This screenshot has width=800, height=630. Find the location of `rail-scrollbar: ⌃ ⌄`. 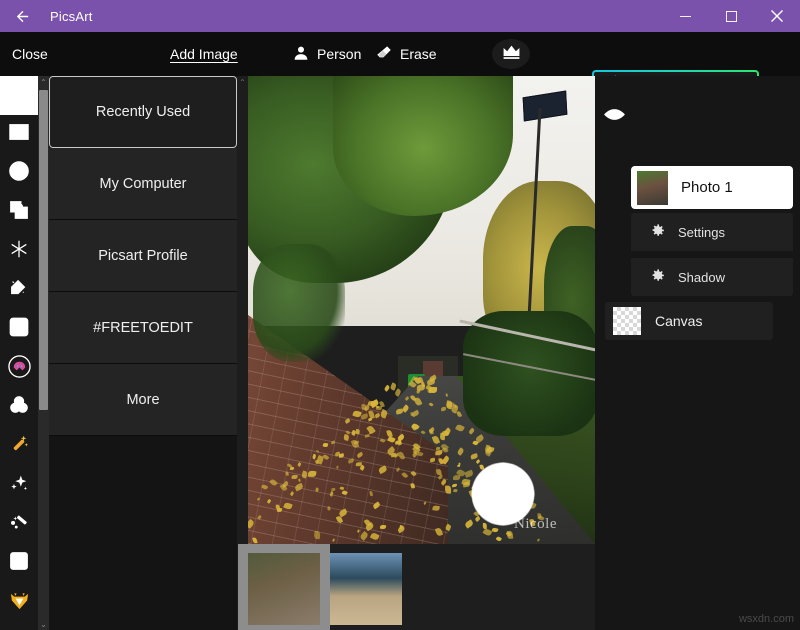

rail-scrollbar: ⌃ ⌄ is located at coordinates (43, 353).